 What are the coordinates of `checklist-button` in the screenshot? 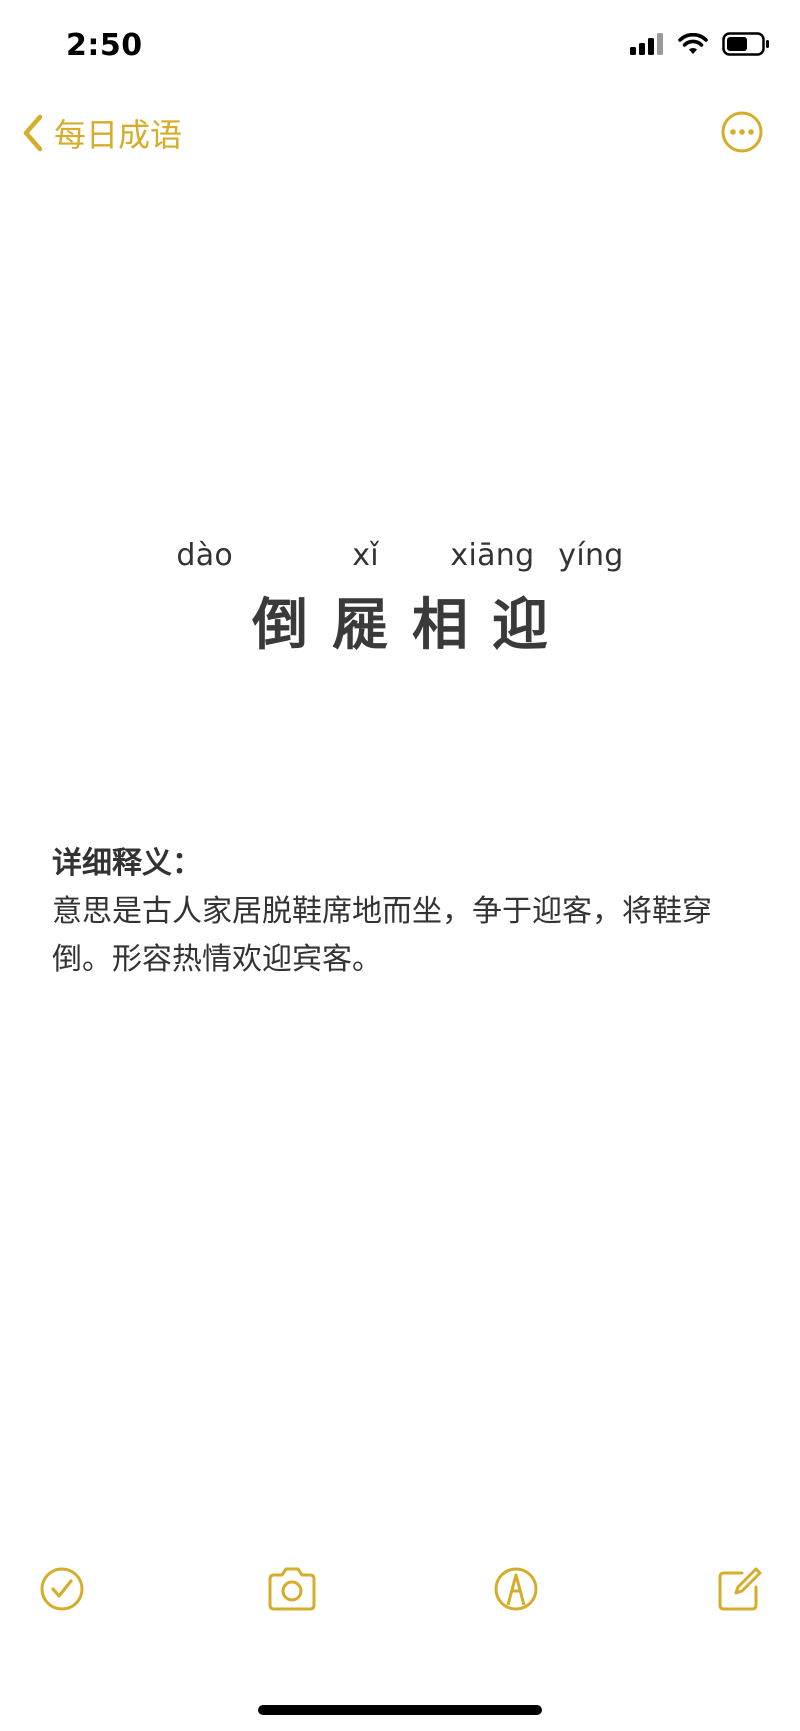 It's located at (62, 1589).